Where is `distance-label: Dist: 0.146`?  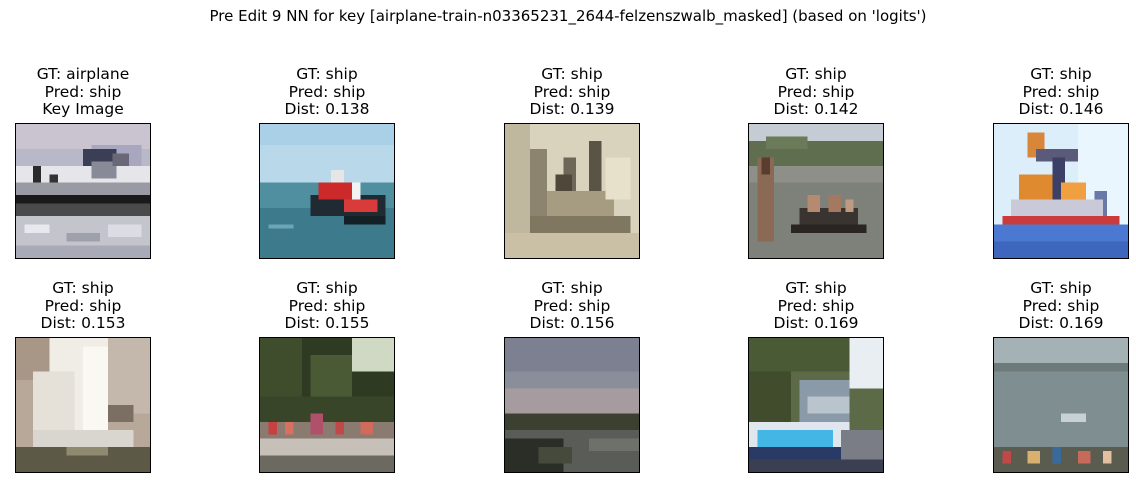 distance-label: Dist: 0.146 is located at coordinates (1061, 109).